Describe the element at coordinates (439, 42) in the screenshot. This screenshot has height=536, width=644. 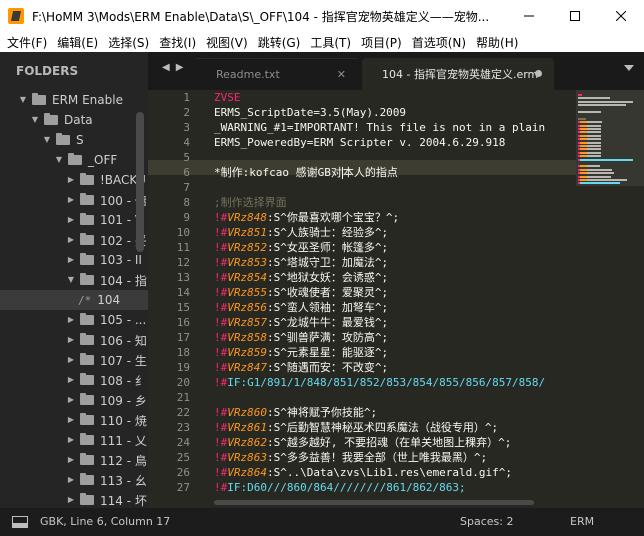
I see `menu-item: 首选项(N)` at that location.